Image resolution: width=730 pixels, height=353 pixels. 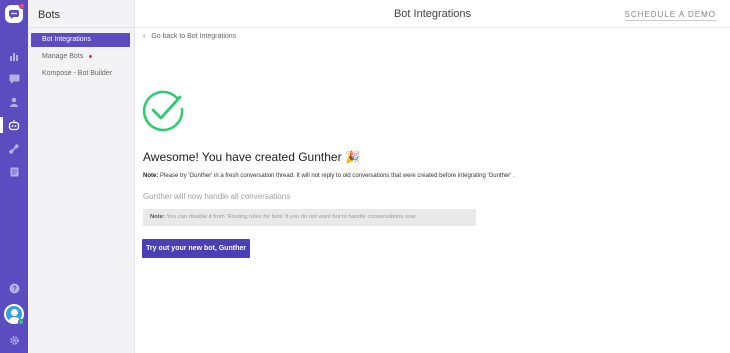 I want to click on sidebar-item-label: Kompose - Bot Builder, so click(x=77, y=73).